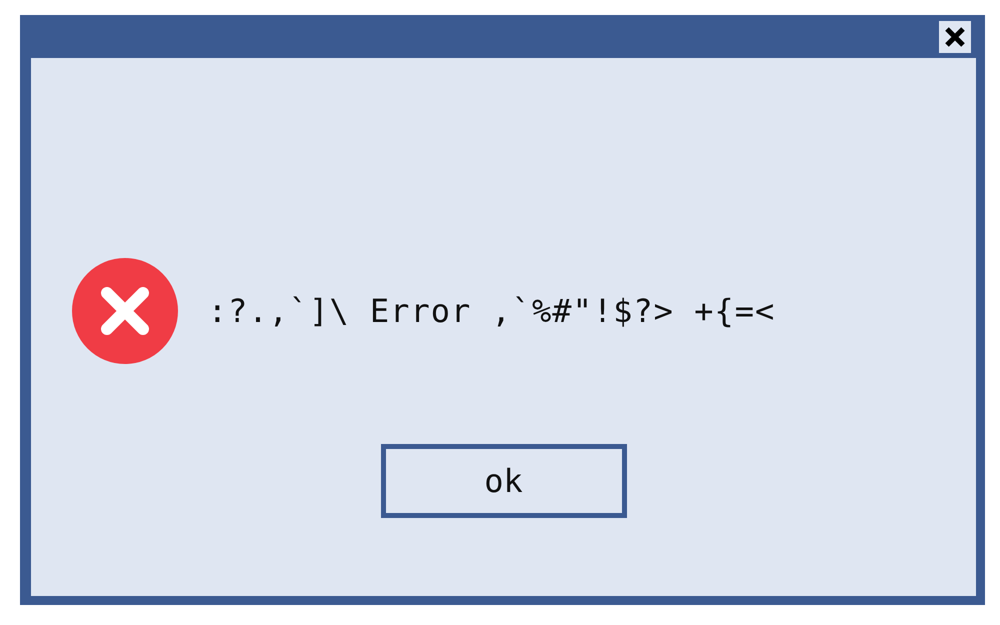  I want to click on close-button, so click(955, 36).